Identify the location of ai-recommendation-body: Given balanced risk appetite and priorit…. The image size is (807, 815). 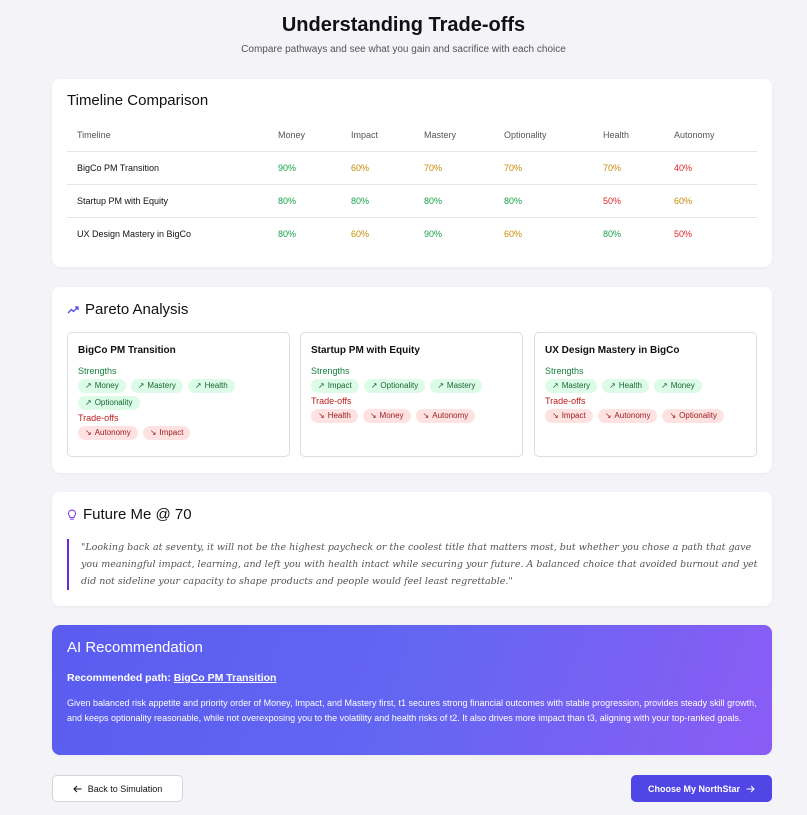
(412, 710).